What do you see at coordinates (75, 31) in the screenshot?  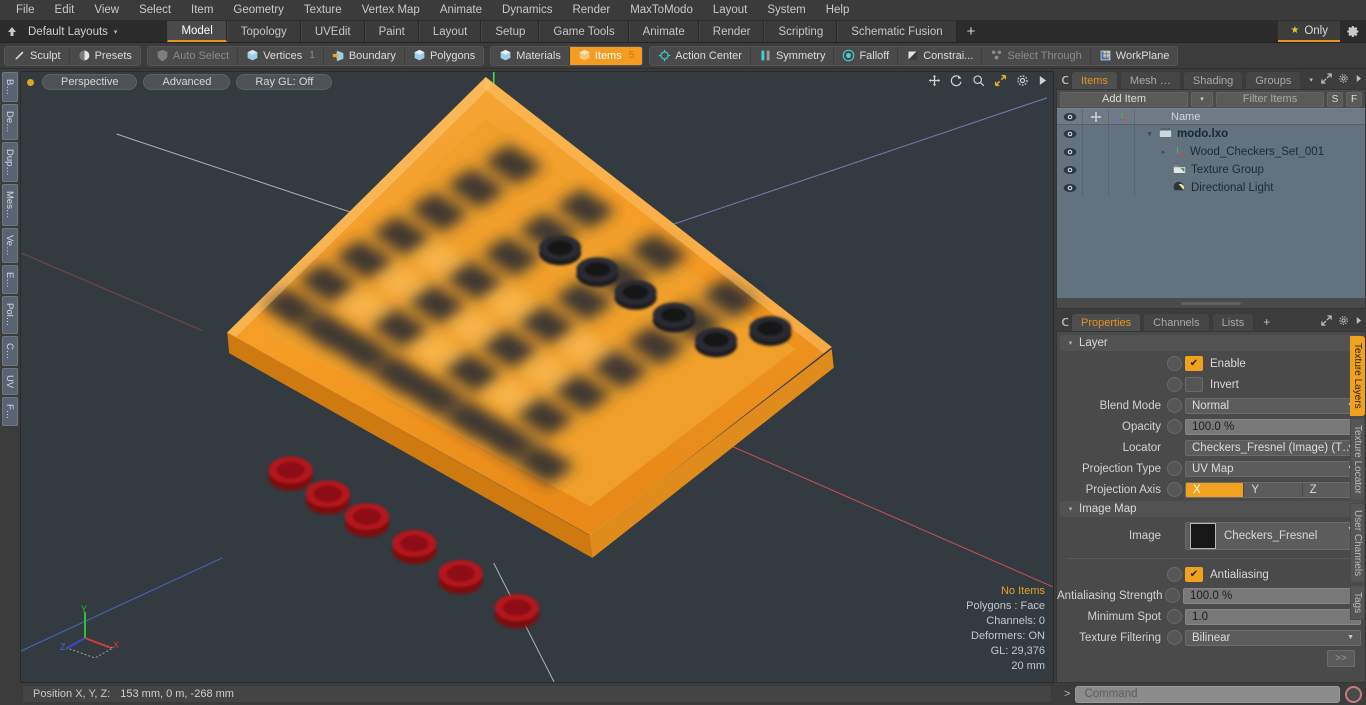 I see `default-layouts-dropdown: Default Layouts ▾` at bounding box center [75, 31].